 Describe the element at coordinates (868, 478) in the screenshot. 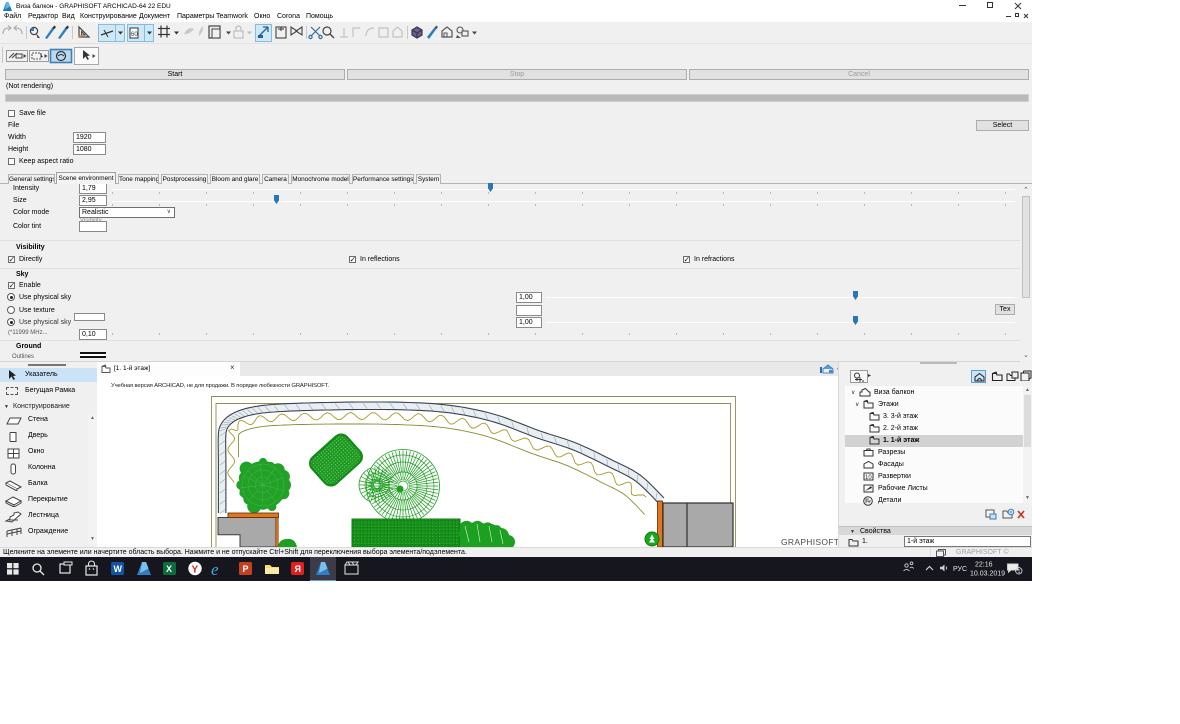

I see `svg-text: 10` at that location.